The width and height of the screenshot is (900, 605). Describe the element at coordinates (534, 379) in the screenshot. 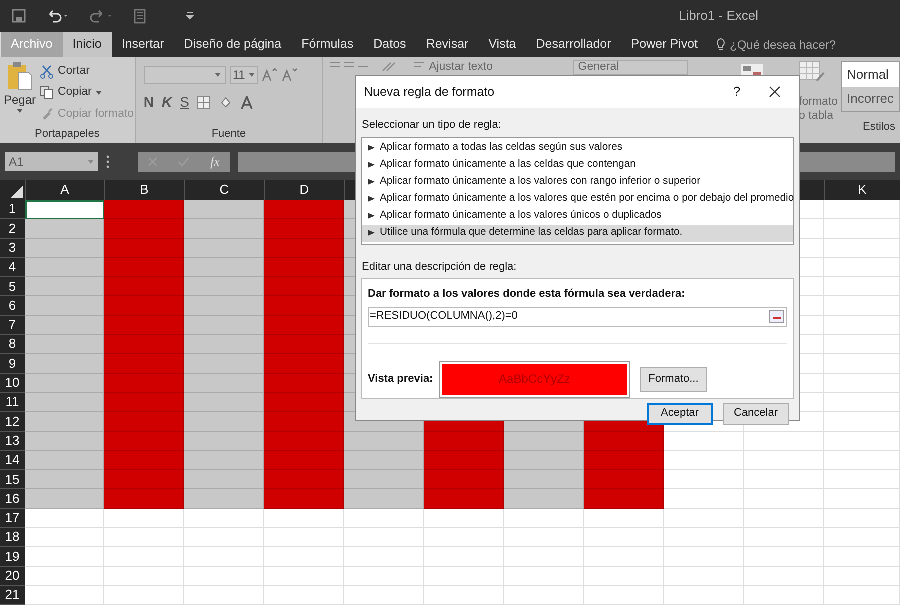

I see `preview-text: AaBbCcYyZz` at that location.